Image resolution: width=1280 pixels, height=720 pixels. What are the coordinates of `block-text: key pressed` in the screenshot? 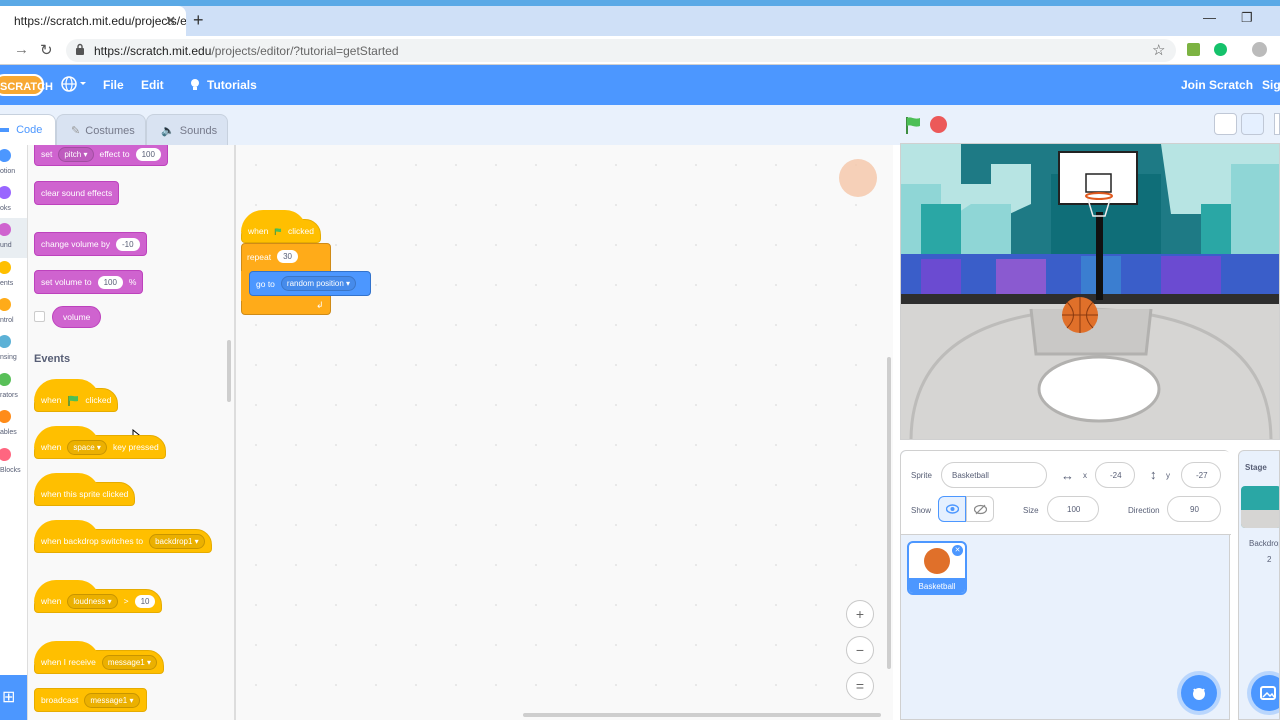 It's located at (135, 447).